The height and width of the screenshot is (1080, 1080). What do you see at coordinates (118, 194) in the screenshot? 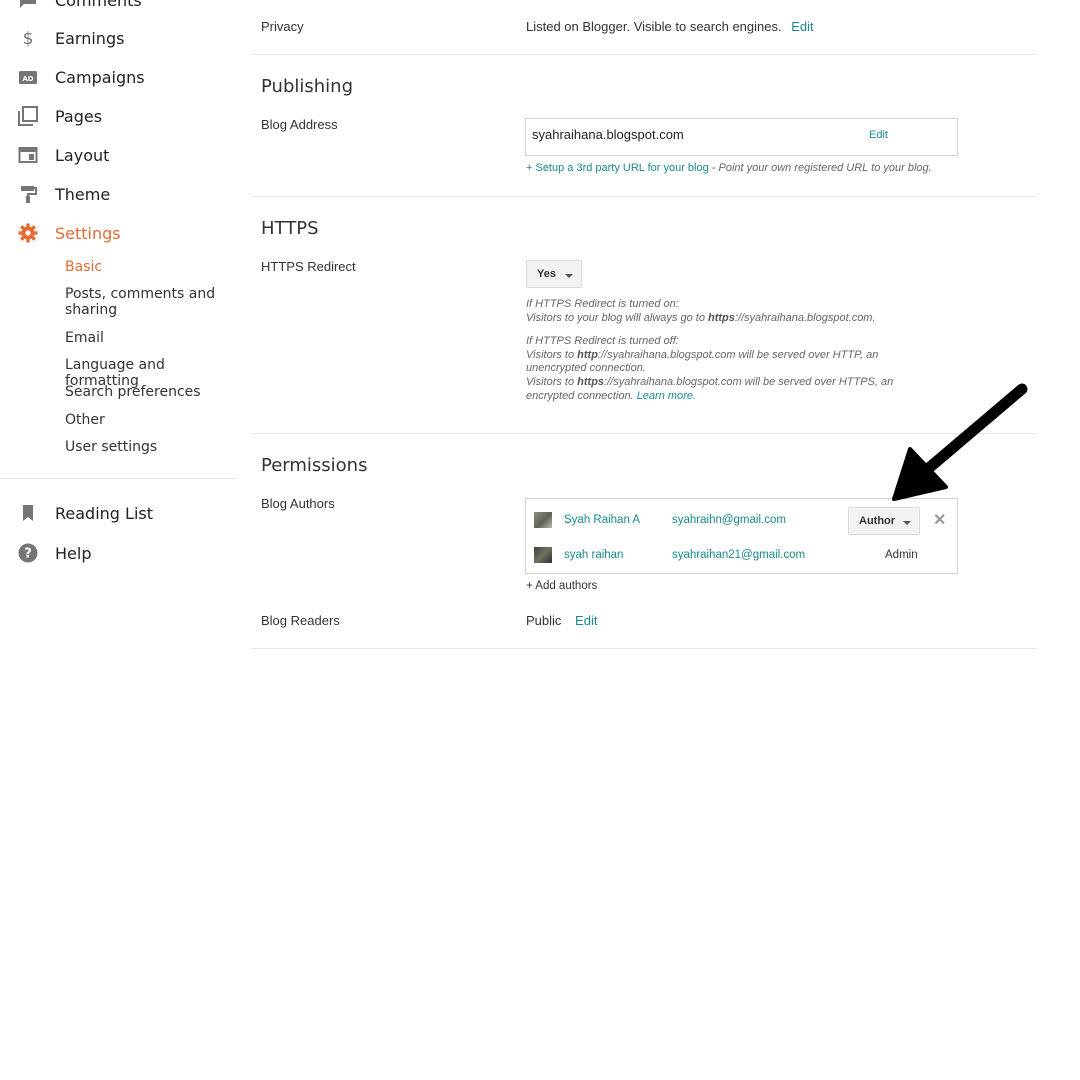
I see `sidebar-item-theme: Theme` at bounding box center [118, 194].